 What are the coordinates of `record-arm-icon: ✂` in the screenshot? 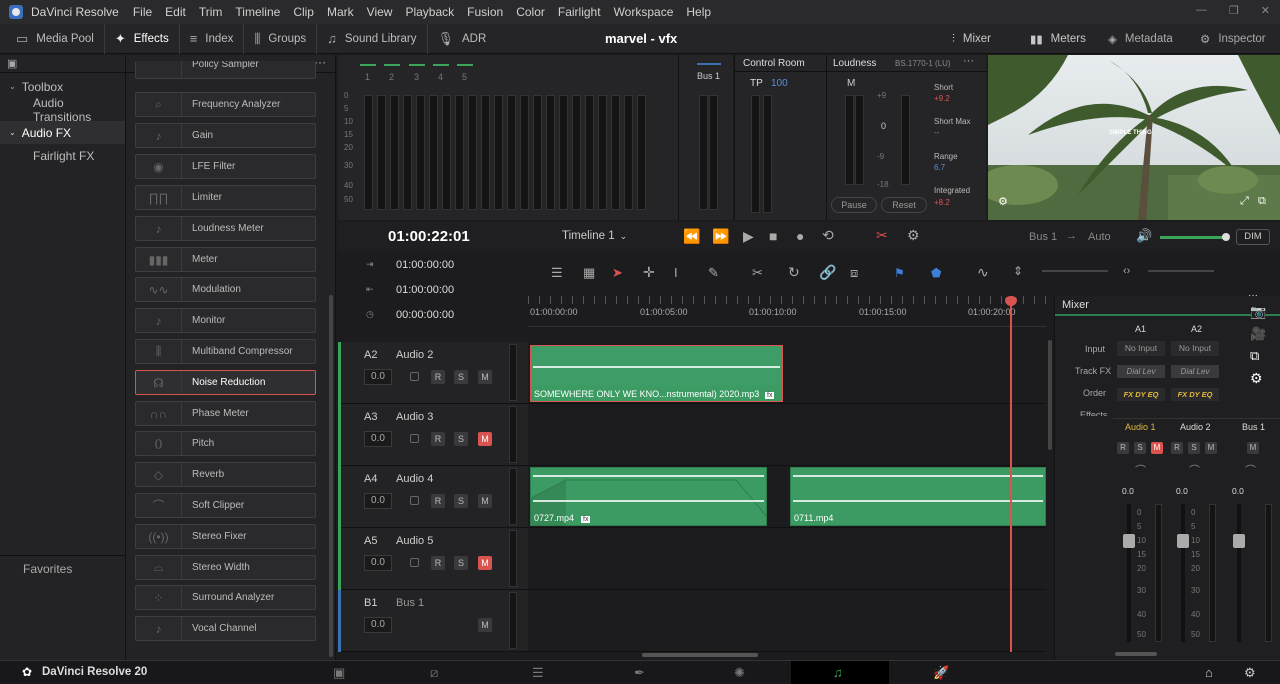 It's located at (882, 235).